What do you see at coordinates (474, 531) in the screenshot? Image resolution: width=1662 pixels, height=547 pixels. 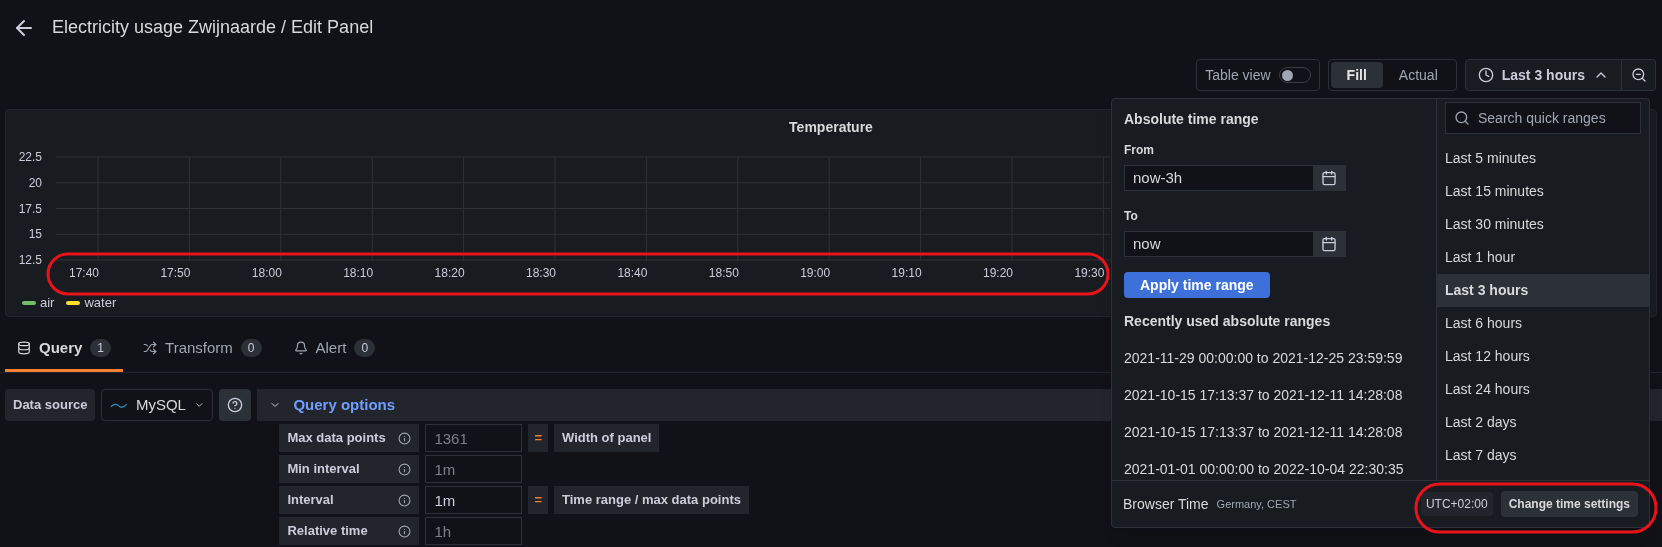 I see `option-input: 1h` at bounding box center [474, 531].